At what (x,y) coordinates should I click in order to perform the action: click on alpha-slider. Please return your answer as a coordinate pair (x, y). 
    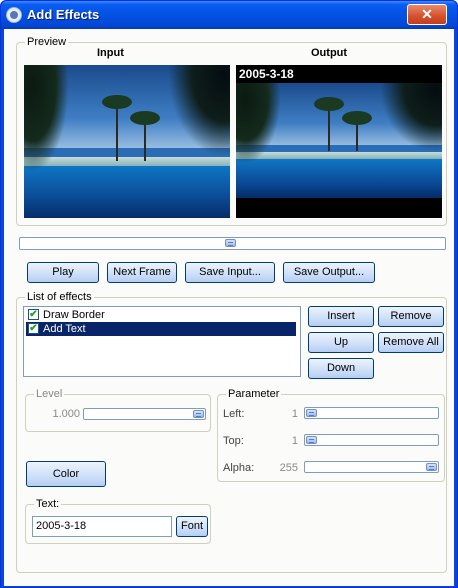
    Looking at the image, I should click on (371, 467).